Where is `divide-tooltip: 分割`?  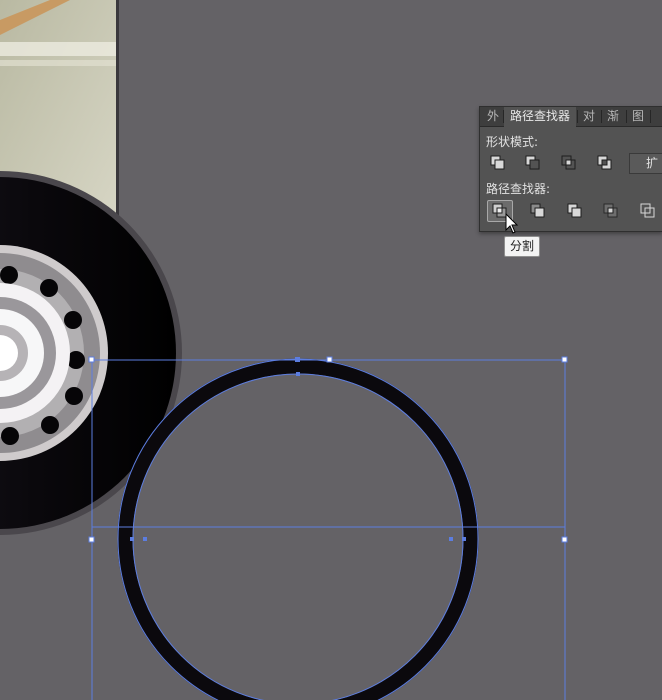 divide-tooltip: 分割 is located at coordinates (522, 246).